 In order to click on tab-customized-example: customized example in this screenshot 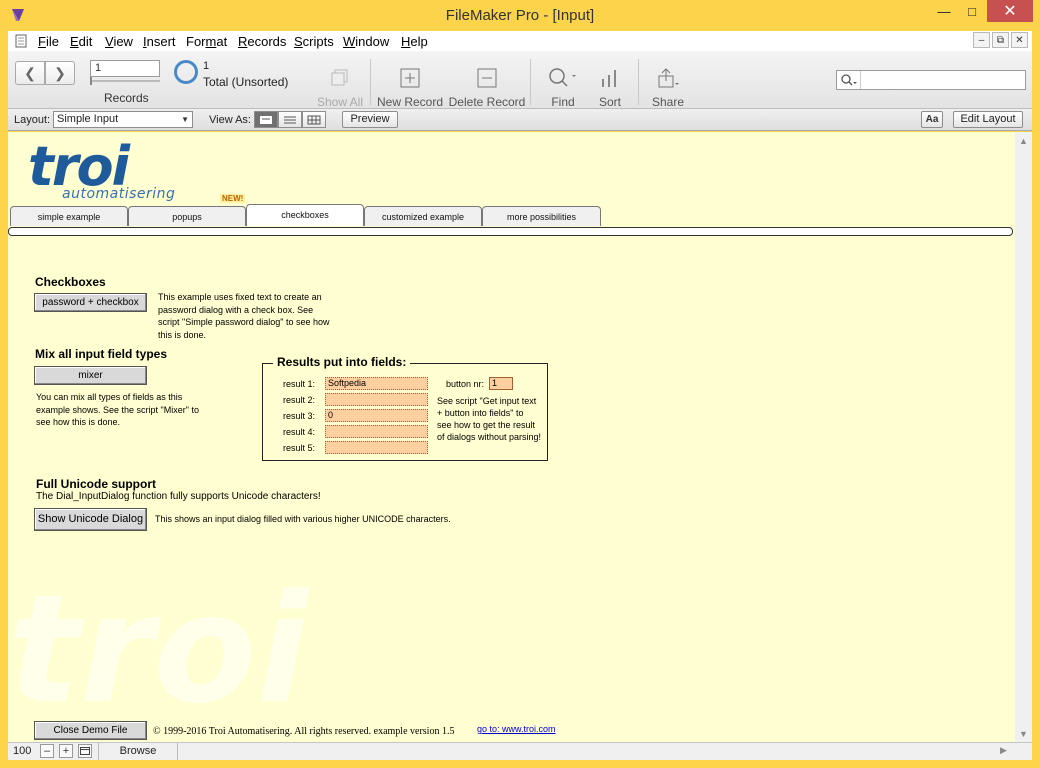, I will do `click(423, 216)`.